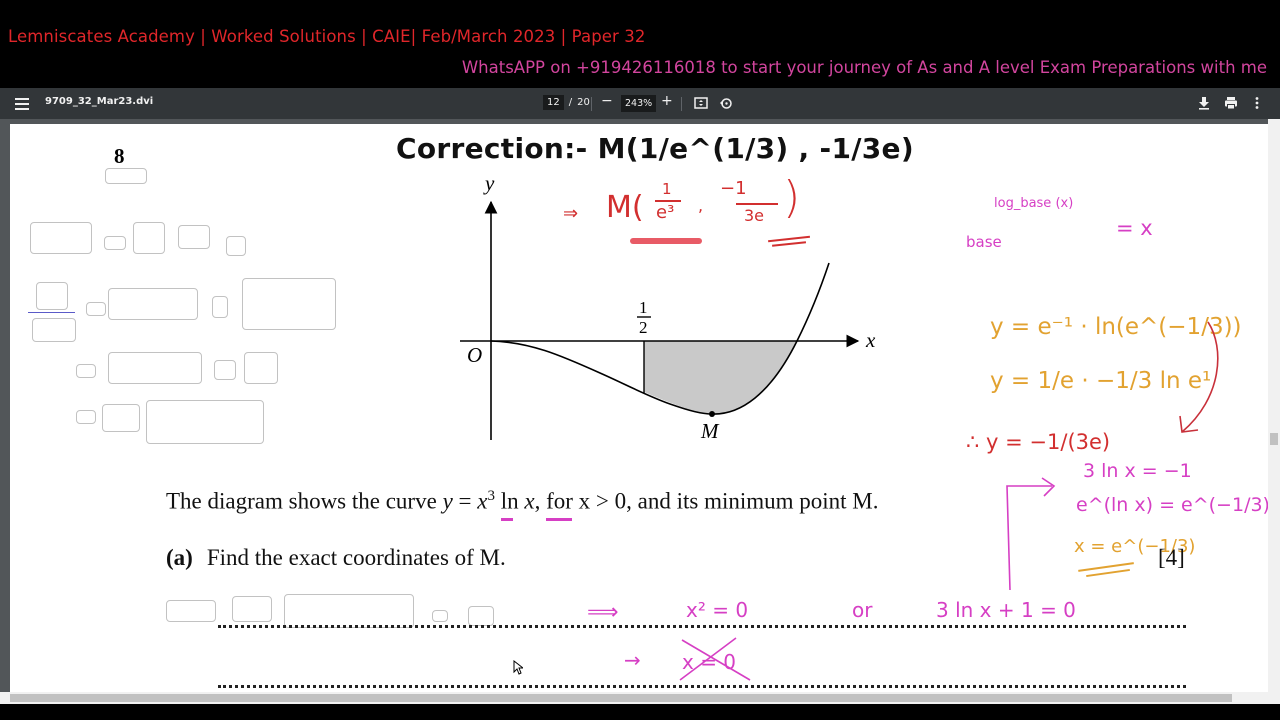 This screenshot has width=1280, height=720. What do you see at coordinates (712, 414) in the screenshot?
I see `min-point-m` at bounding box center [712, 414].